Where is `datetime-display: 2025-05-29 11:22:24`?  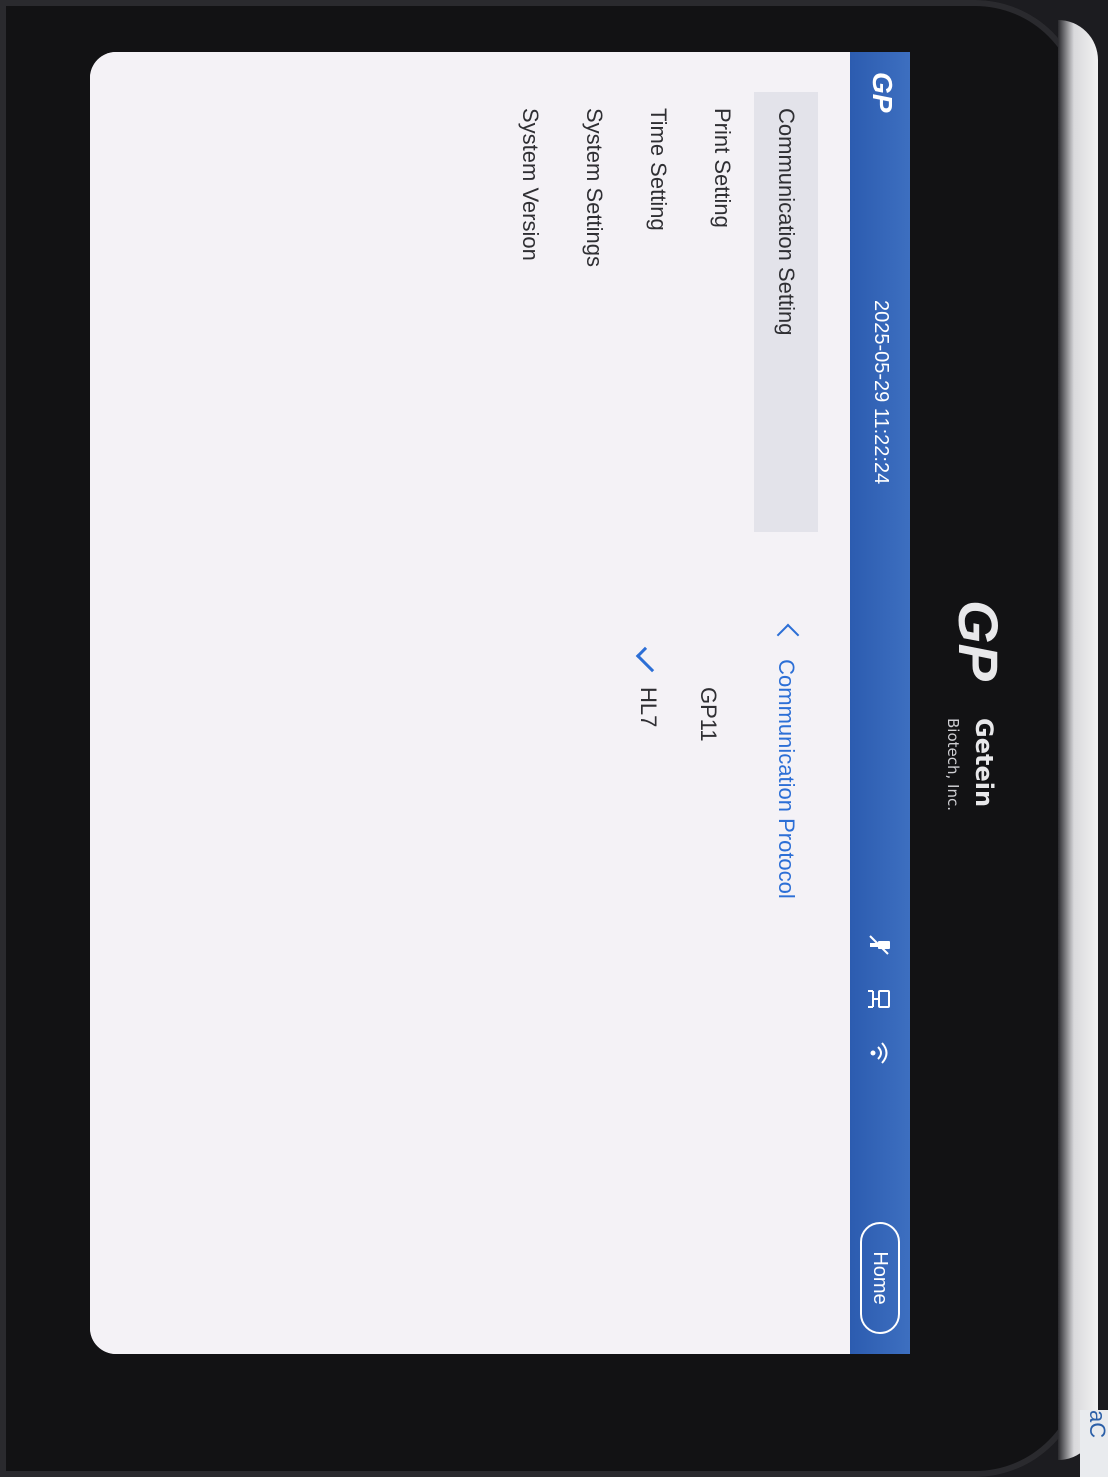 datetime-display: 2025-05-29 11:22:24 is located at coordinates (881, 392).